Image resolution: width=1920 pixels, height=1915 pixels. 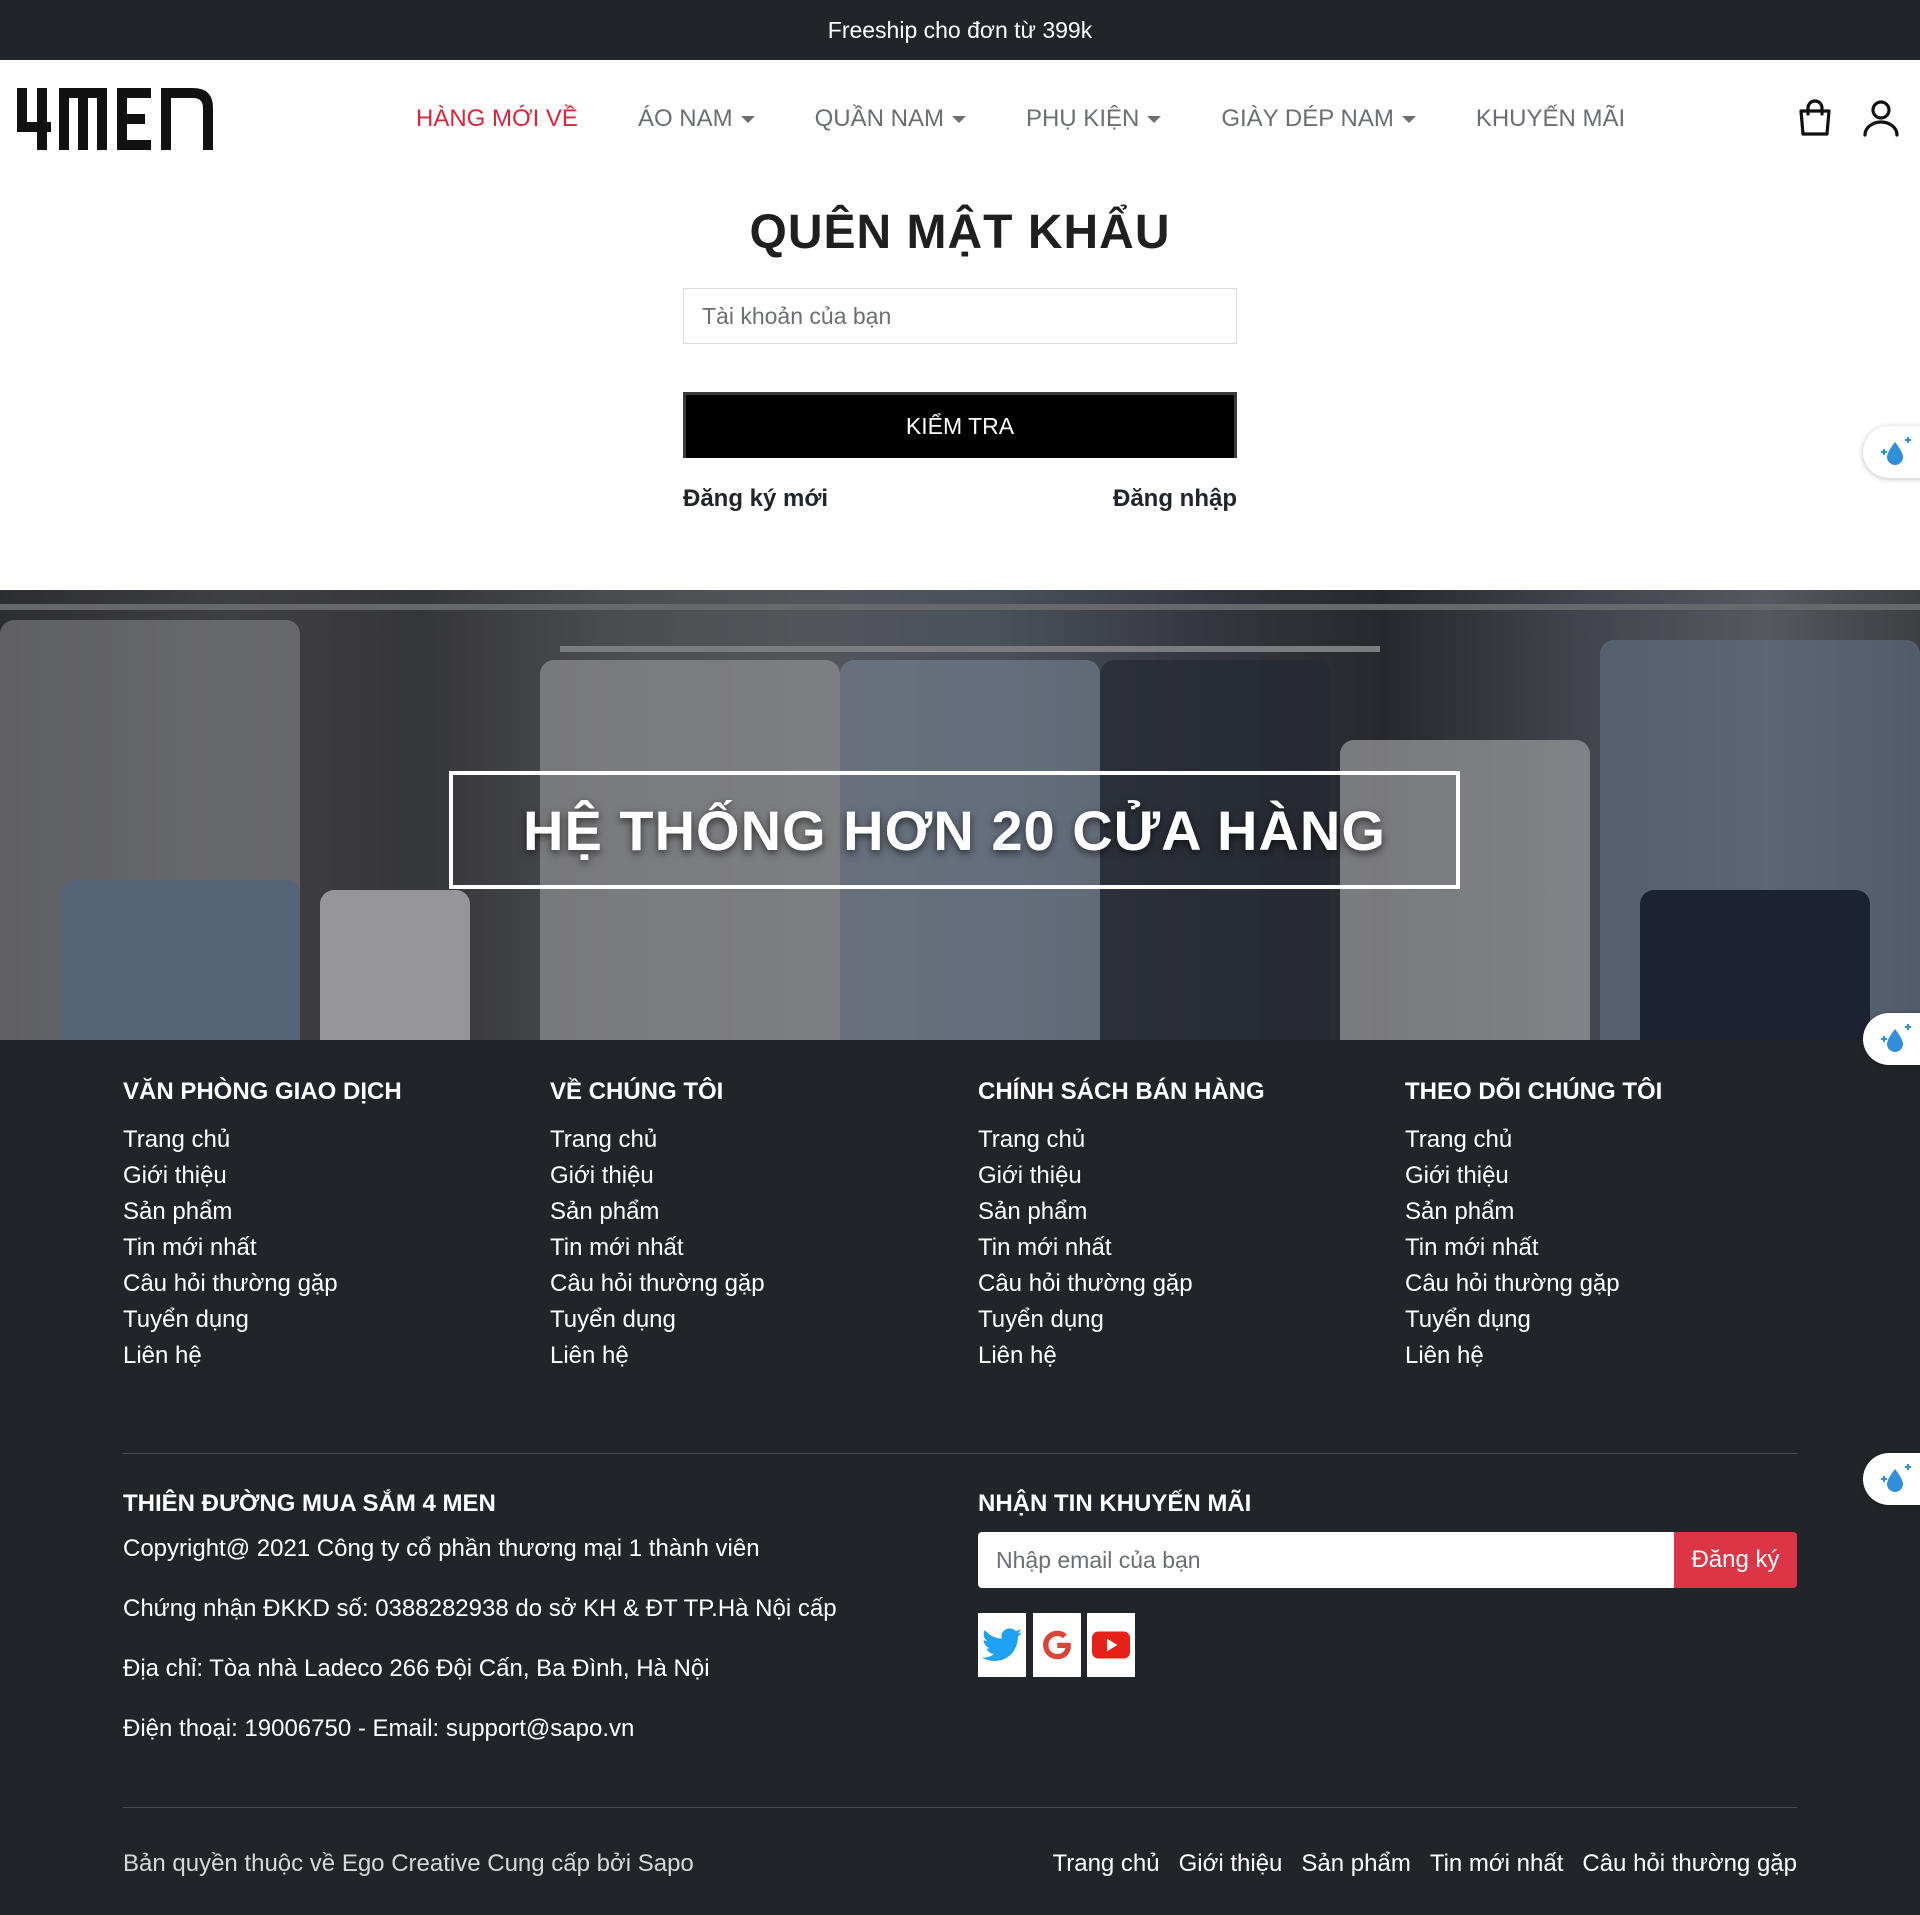 What do you see at coordinates (1735, 1560) in the screenshot?
I see `newsletter-subscribe-button: Đăng ký` at bounding box center [1735, 1560].